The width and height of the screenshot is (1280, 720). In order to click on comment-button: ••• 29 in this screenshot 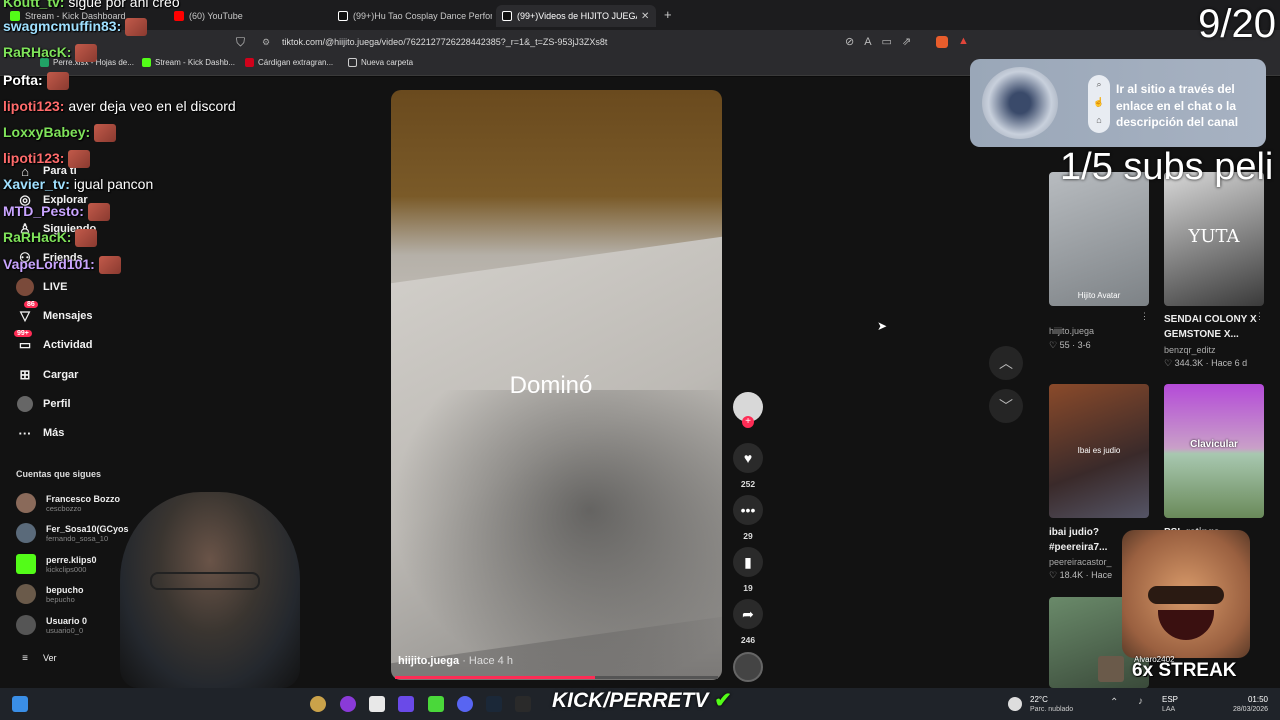, I will do `click(748, 518)`.